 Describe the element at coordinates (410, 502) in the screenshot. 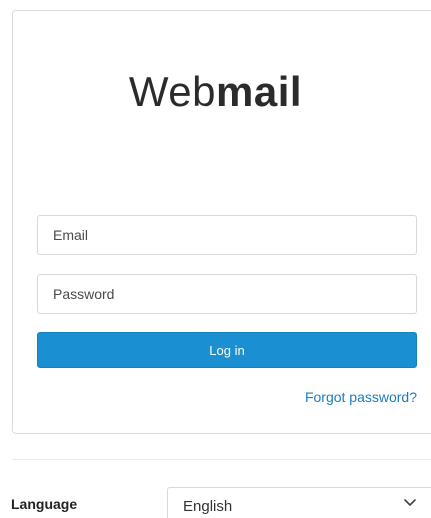

I see `chevron-down-icon` at that location.